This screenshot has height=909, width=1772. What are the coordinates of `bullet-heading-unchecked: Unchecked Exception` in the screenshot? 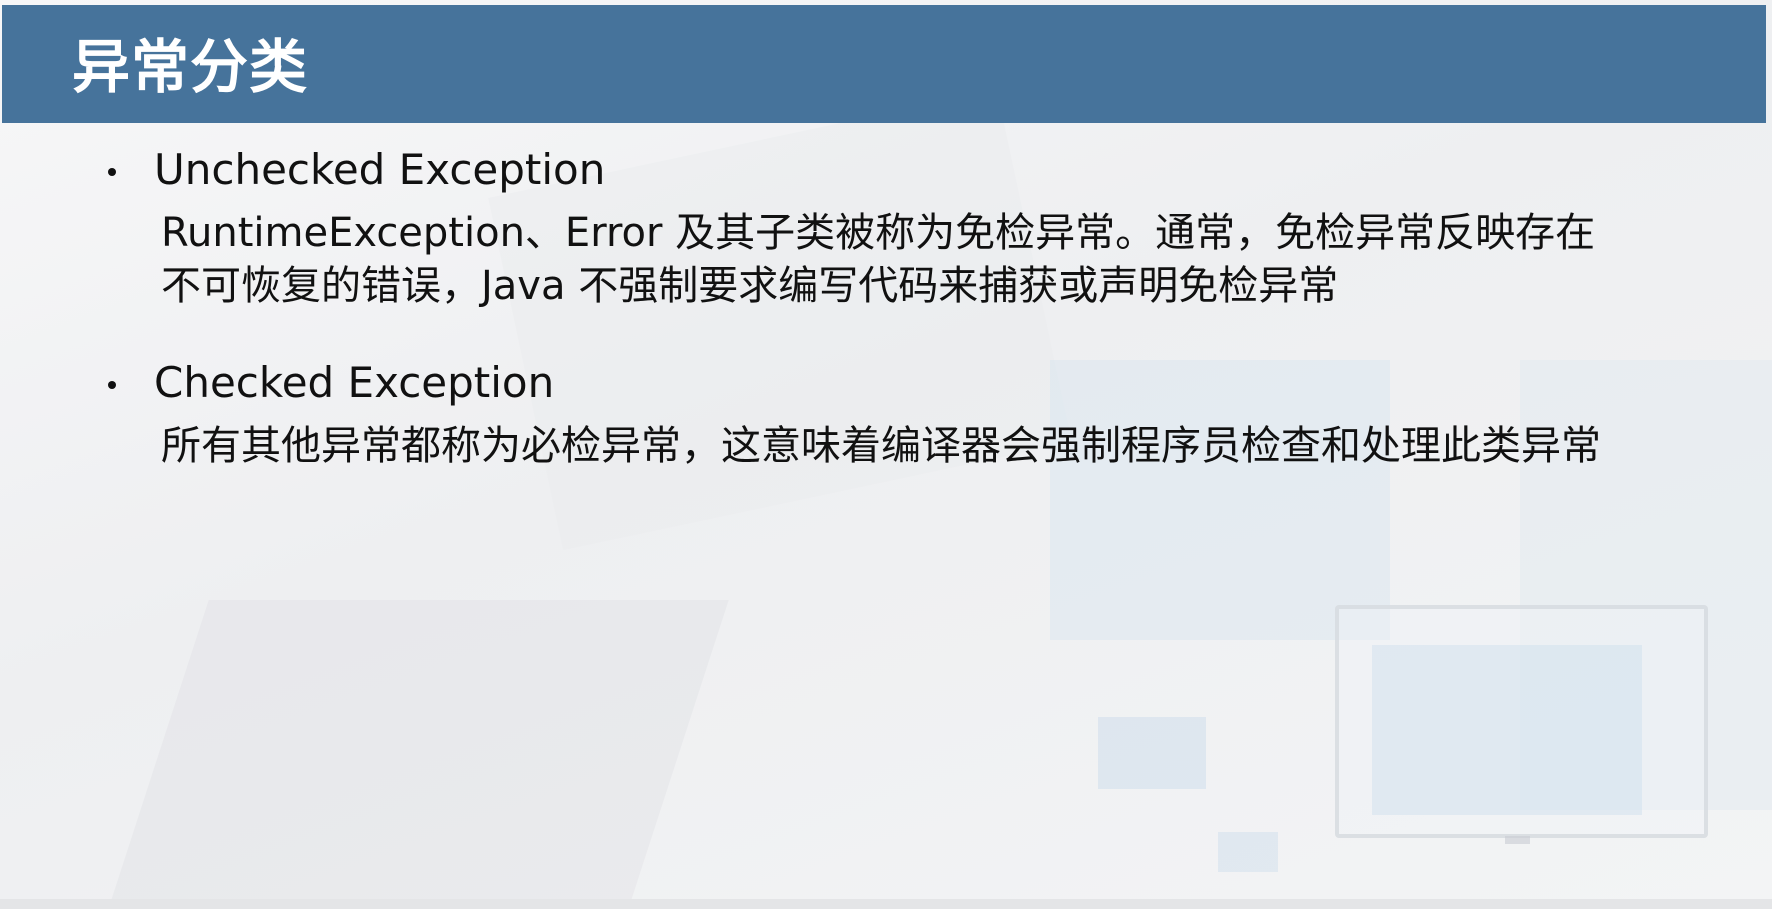 It's located at (380, 169).